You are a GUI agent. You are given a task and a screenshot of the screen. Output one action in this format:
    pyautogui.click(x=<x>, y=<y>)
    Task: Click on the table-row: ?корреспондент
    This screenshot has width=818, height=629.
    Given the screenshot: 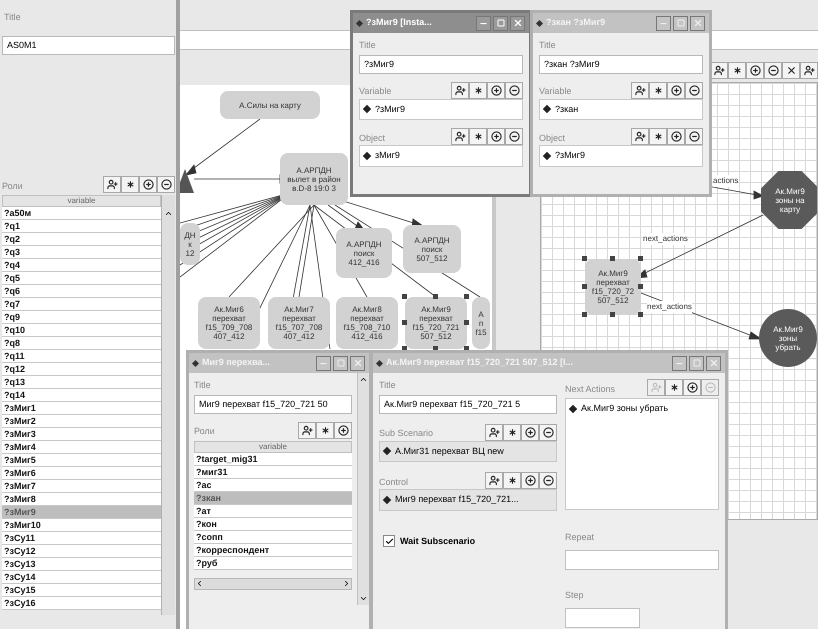 What is the action you would take?
    pyautogui.click(x=273, y=550)
    